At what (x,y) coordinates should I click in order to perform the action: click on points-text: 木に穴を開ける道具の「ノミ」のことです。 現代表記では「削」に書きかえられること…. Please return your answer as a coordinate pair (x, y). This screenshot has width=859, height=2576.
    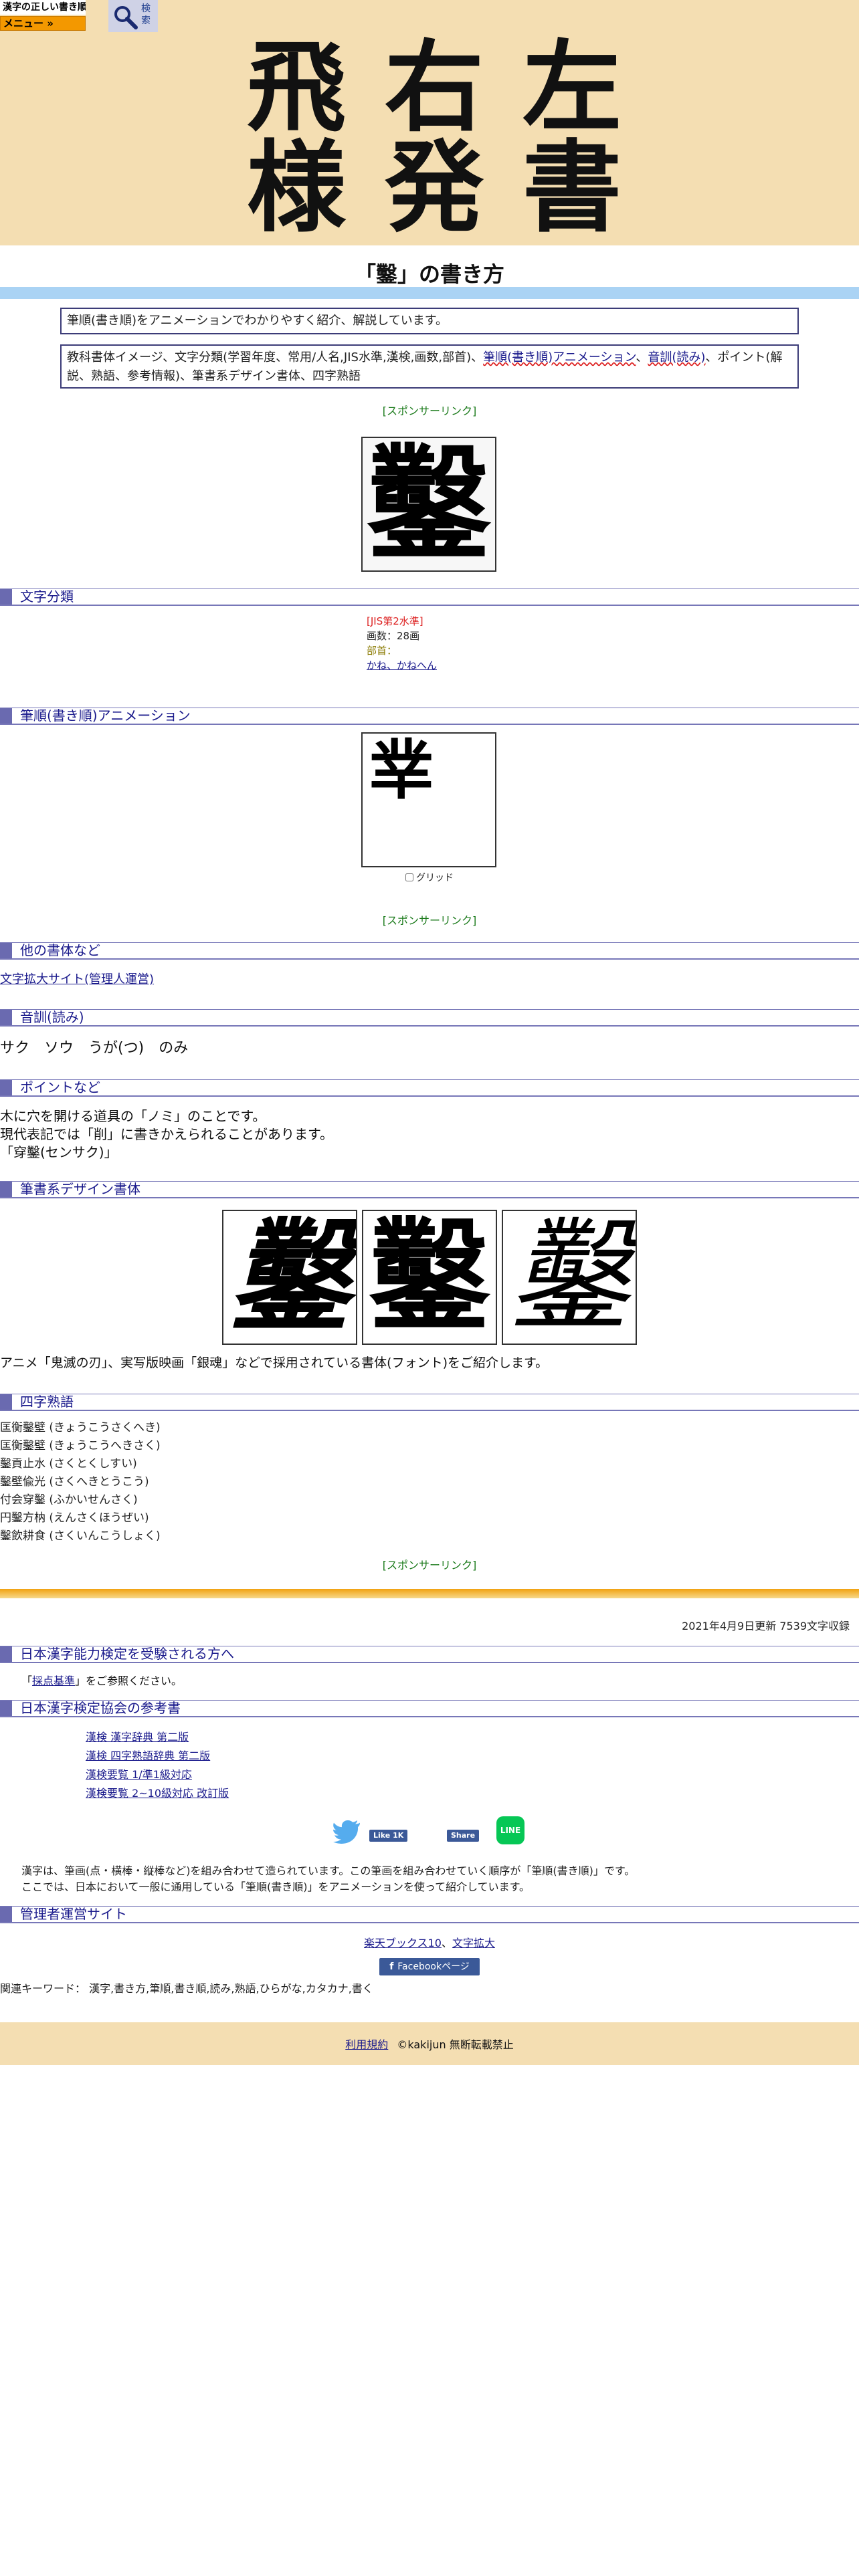
    Looking at the image, I should click on (166, 1134).